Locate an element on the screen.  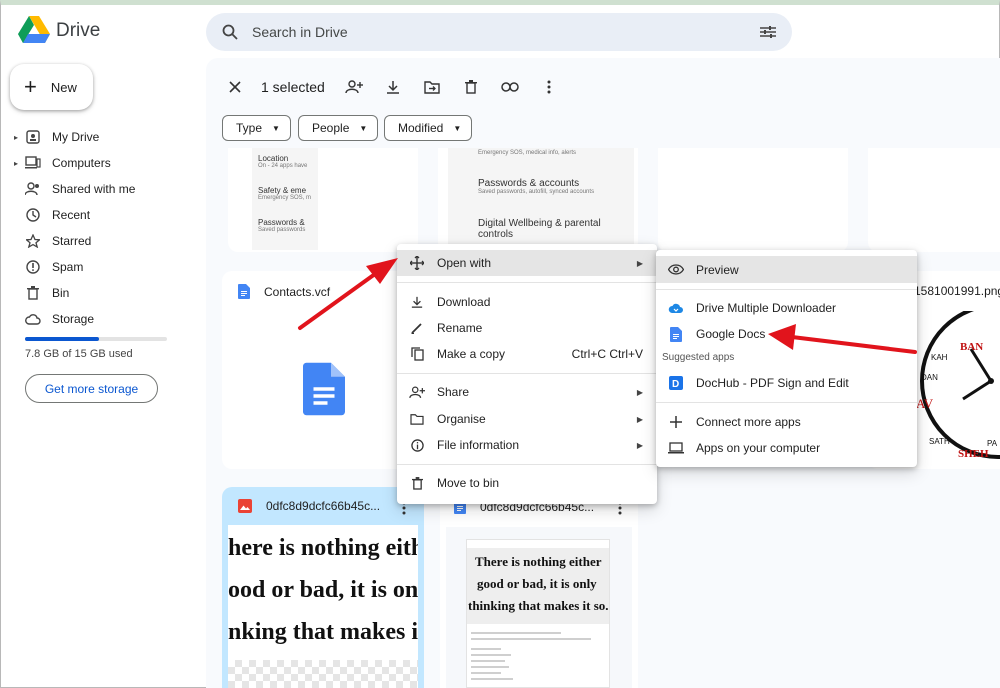
file-name: Contacts.vcf is located at coordinates (297, 291).